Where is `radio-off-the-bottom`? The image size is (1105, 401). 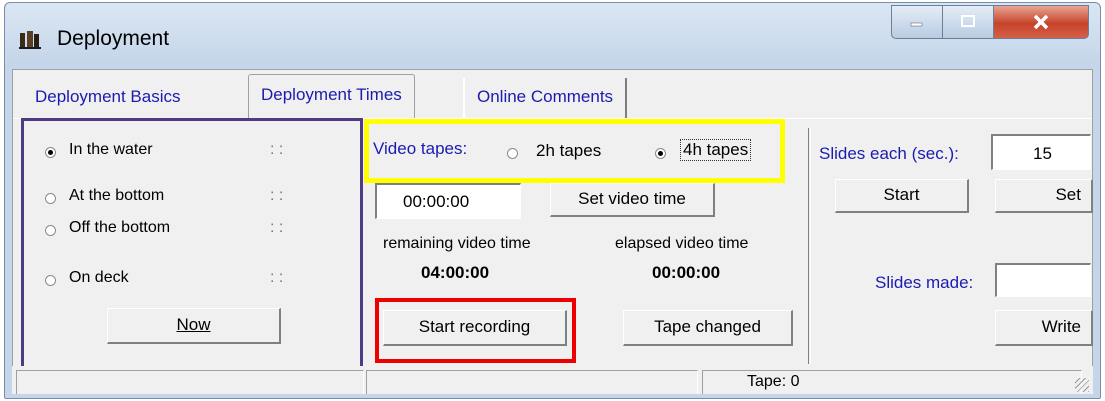
radio-off-the-bottom is located at coordinates (50, 230).